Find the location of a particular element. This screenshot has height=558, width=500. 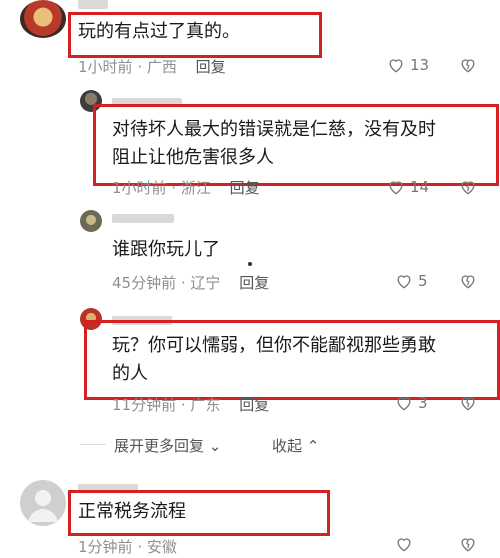

comment-meta: 1小时前 · 浙江 回复 is located at coordinates (186, 188).